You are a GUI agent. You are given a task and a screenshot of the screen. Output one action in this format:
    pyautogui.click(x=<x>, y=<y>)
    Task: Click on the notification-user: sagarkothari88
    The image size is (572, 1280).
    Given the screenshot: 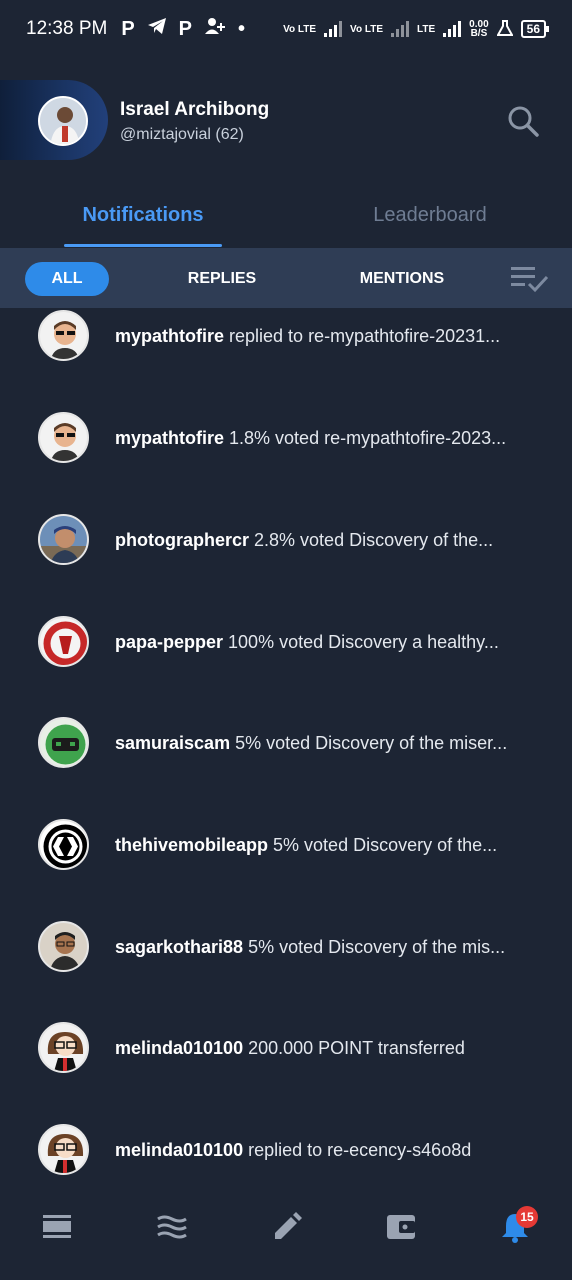 What is the action you would take?
    pyautogui.click(x=179, y=947)
    